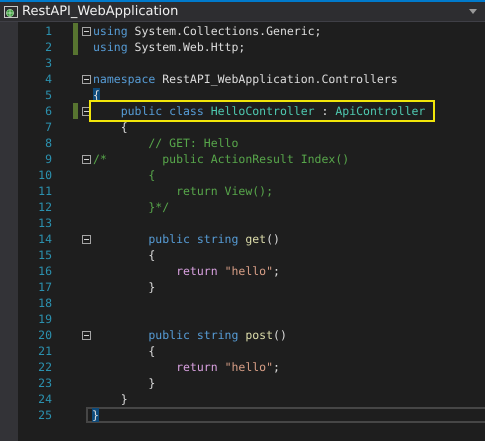 Image resolution: width=485 pixels, height=441 pixels. Describe the element at coordinates (44, 415) in the screenshot. I see `line-number: 25` at that location.